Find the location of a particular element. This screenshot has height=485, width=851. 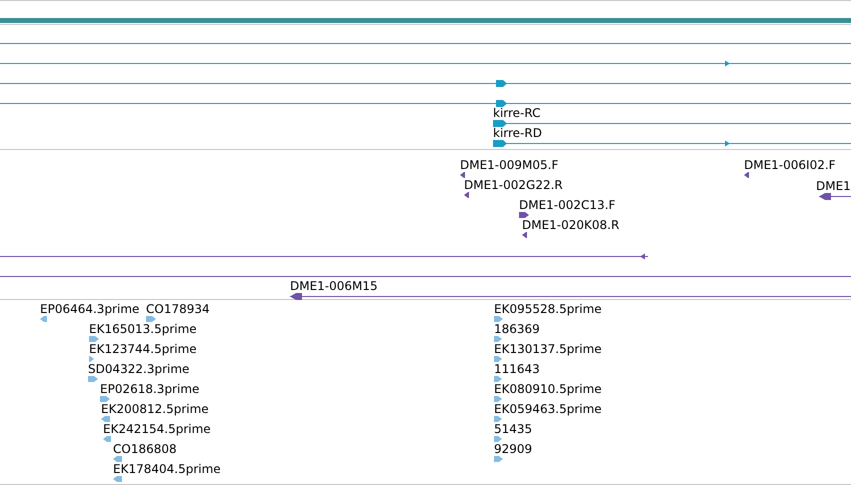

feature-label: EK130137.5prime is located at coordinates (548, 349).